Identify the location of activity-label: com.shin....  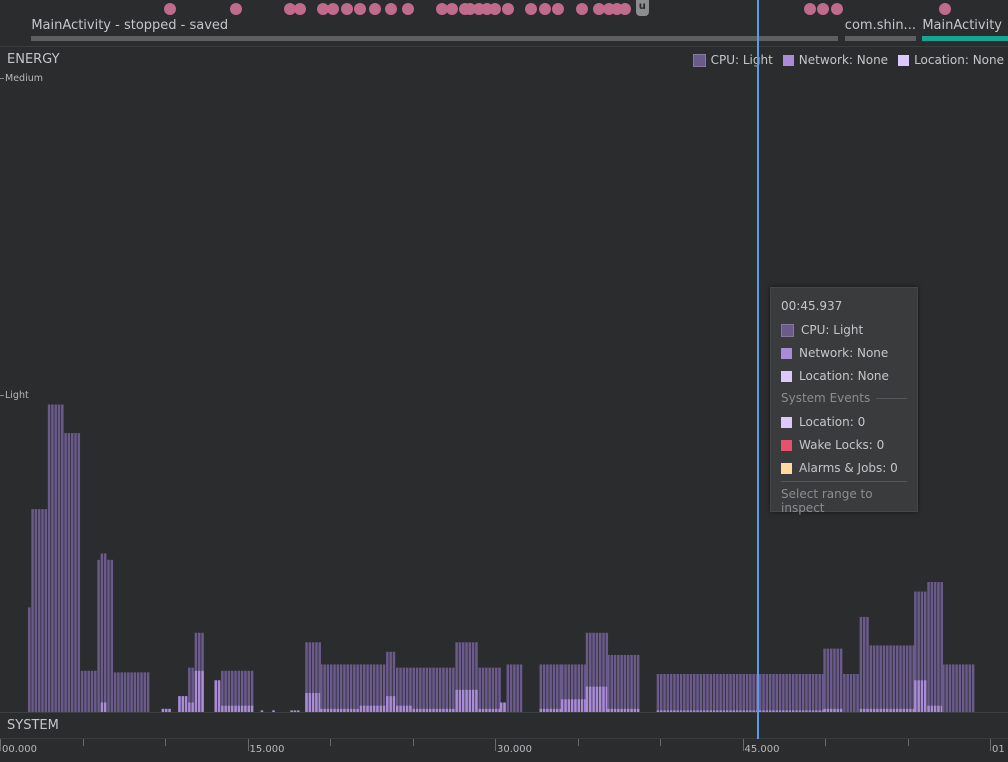
(880, 25).